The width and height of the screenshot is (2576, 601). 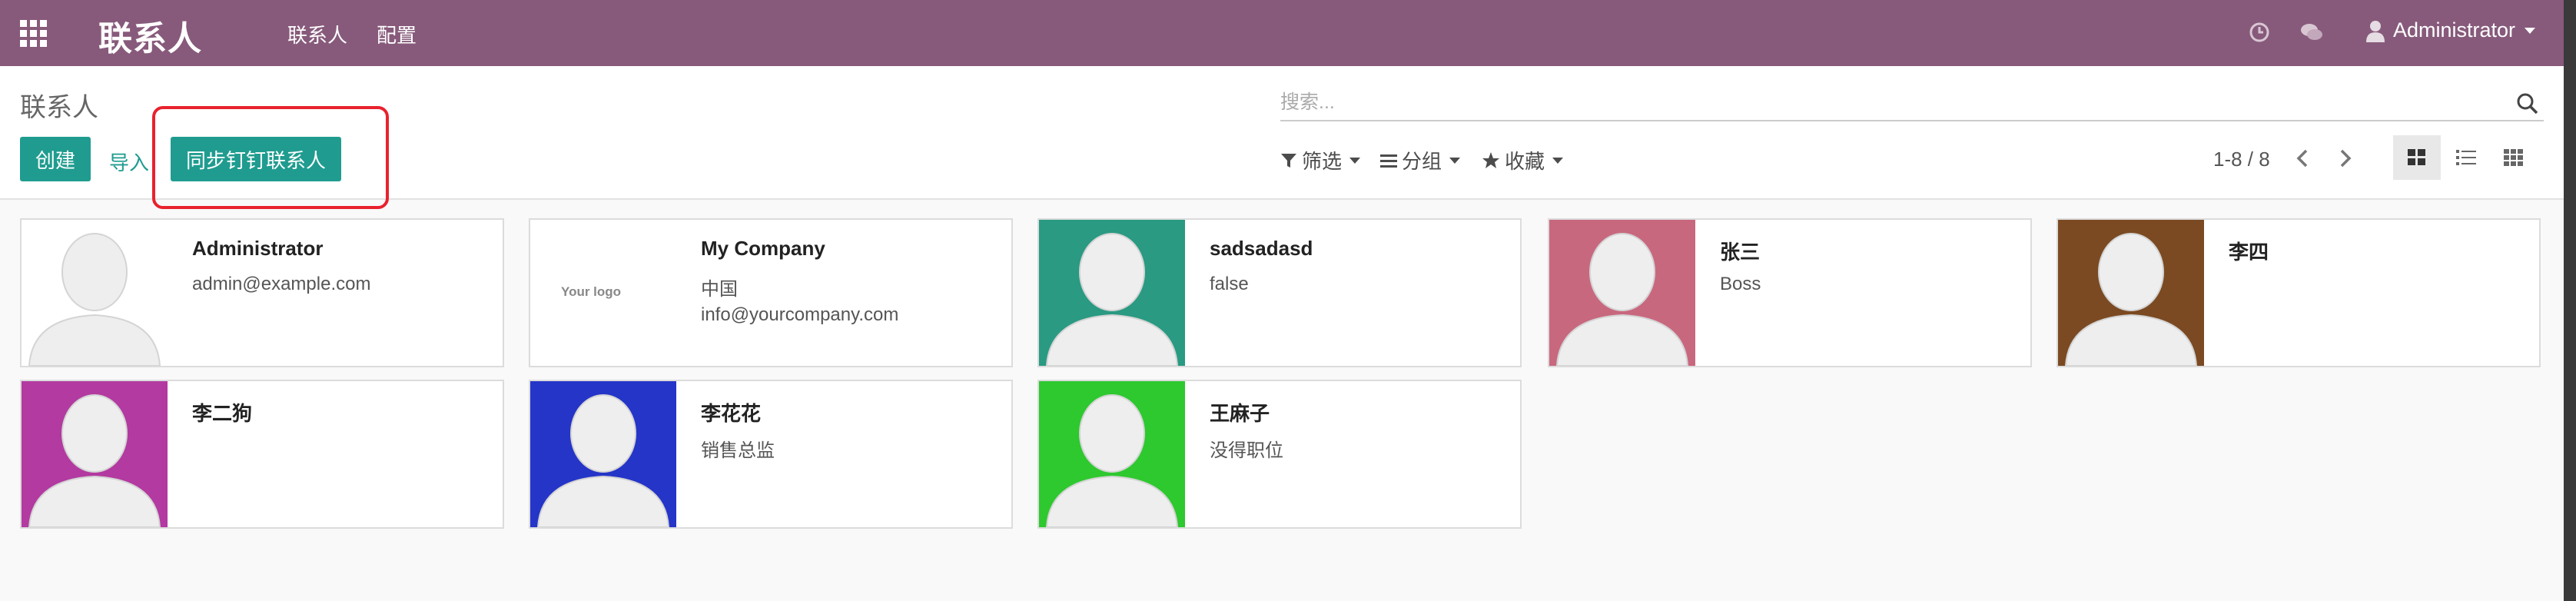 What do you see at coordinates (1261, 248) in the screenshot?
I see `contact-name: sadsadasd` at bounding box center [1261, 248].